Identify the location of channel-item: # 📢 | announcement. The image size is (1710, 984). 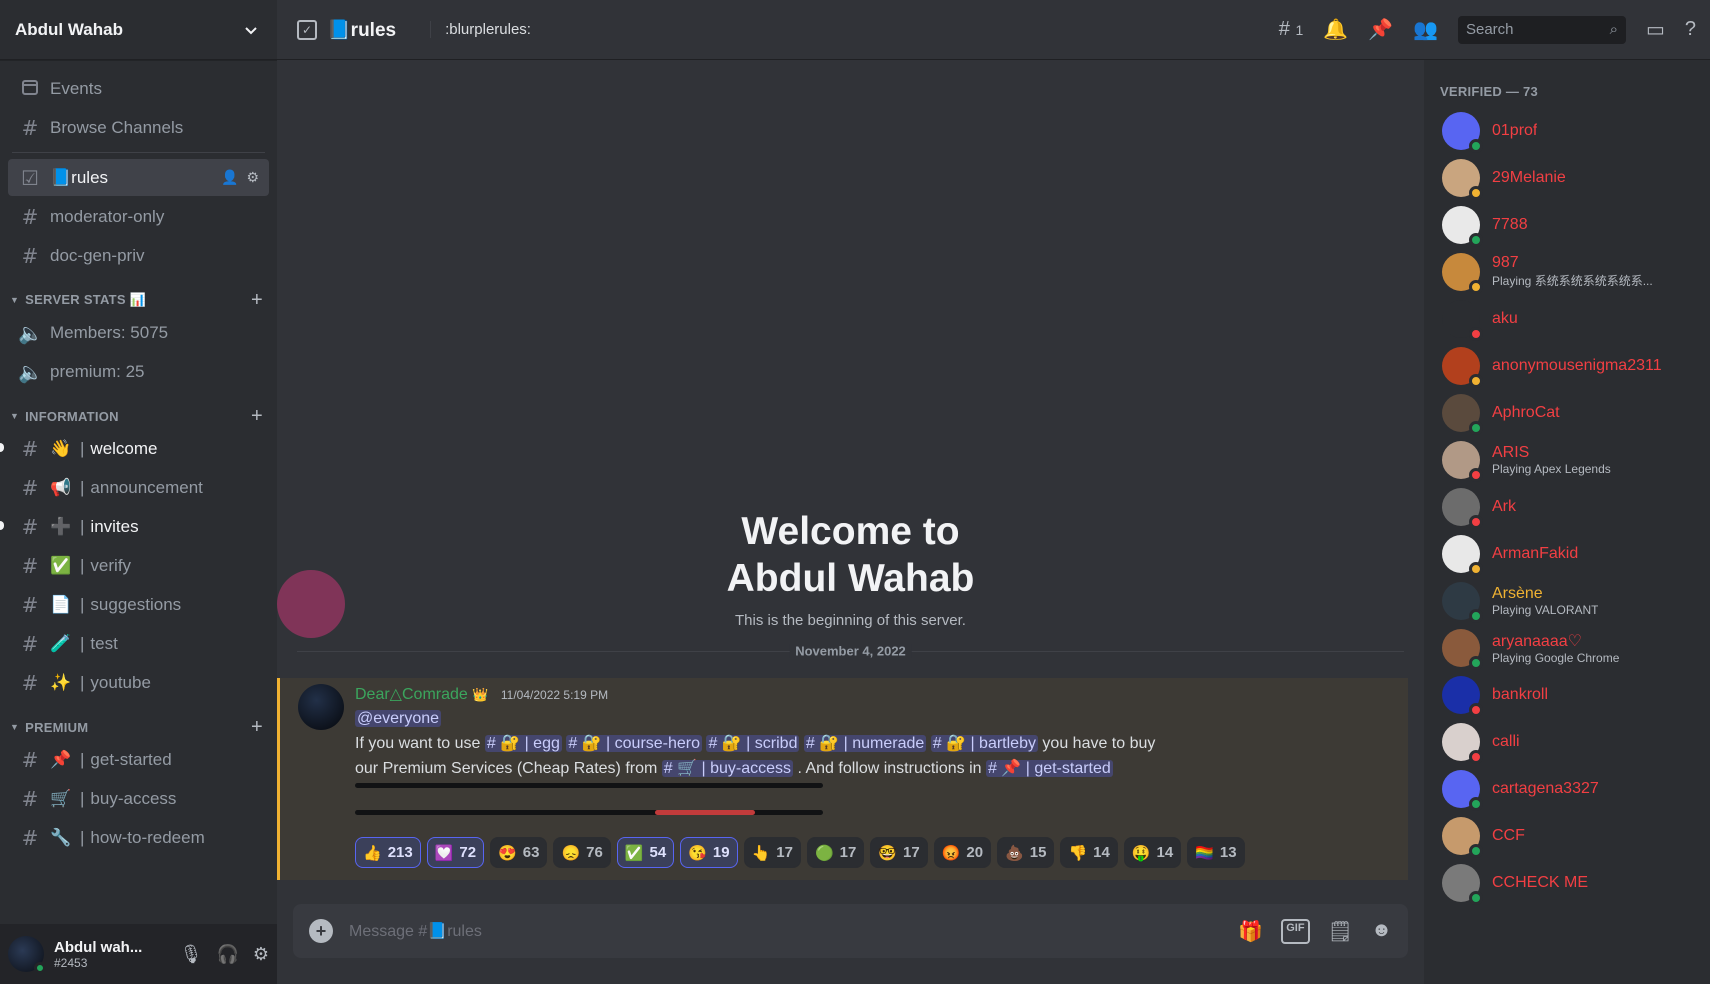
(138, 487).